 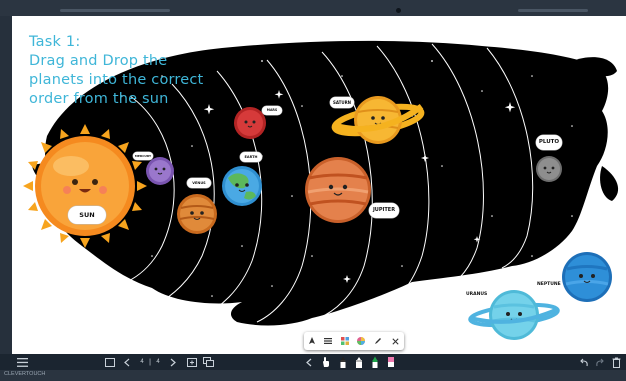 I want to click on color-wheel-icon, so click(x=361, y=341).